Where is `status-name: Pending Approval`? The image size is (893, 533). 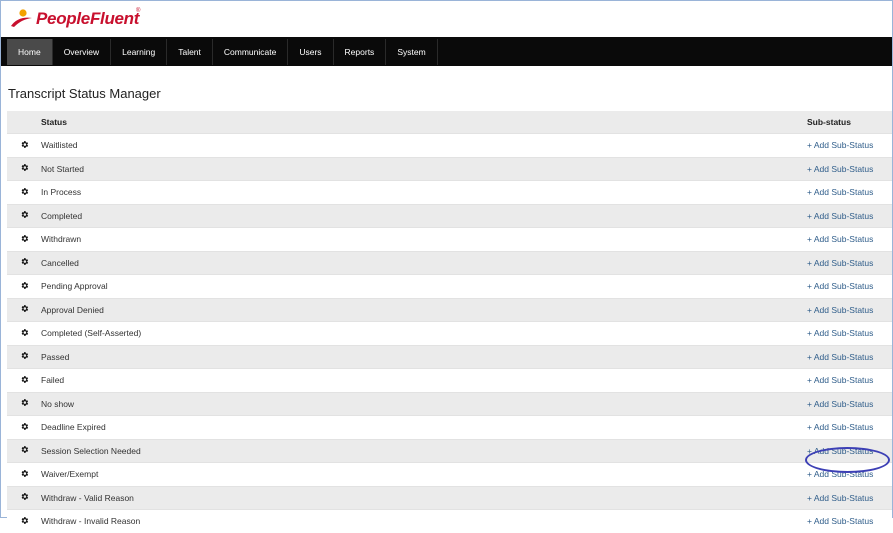 status-name: Pending Approval is located at coordinates (74, 286).